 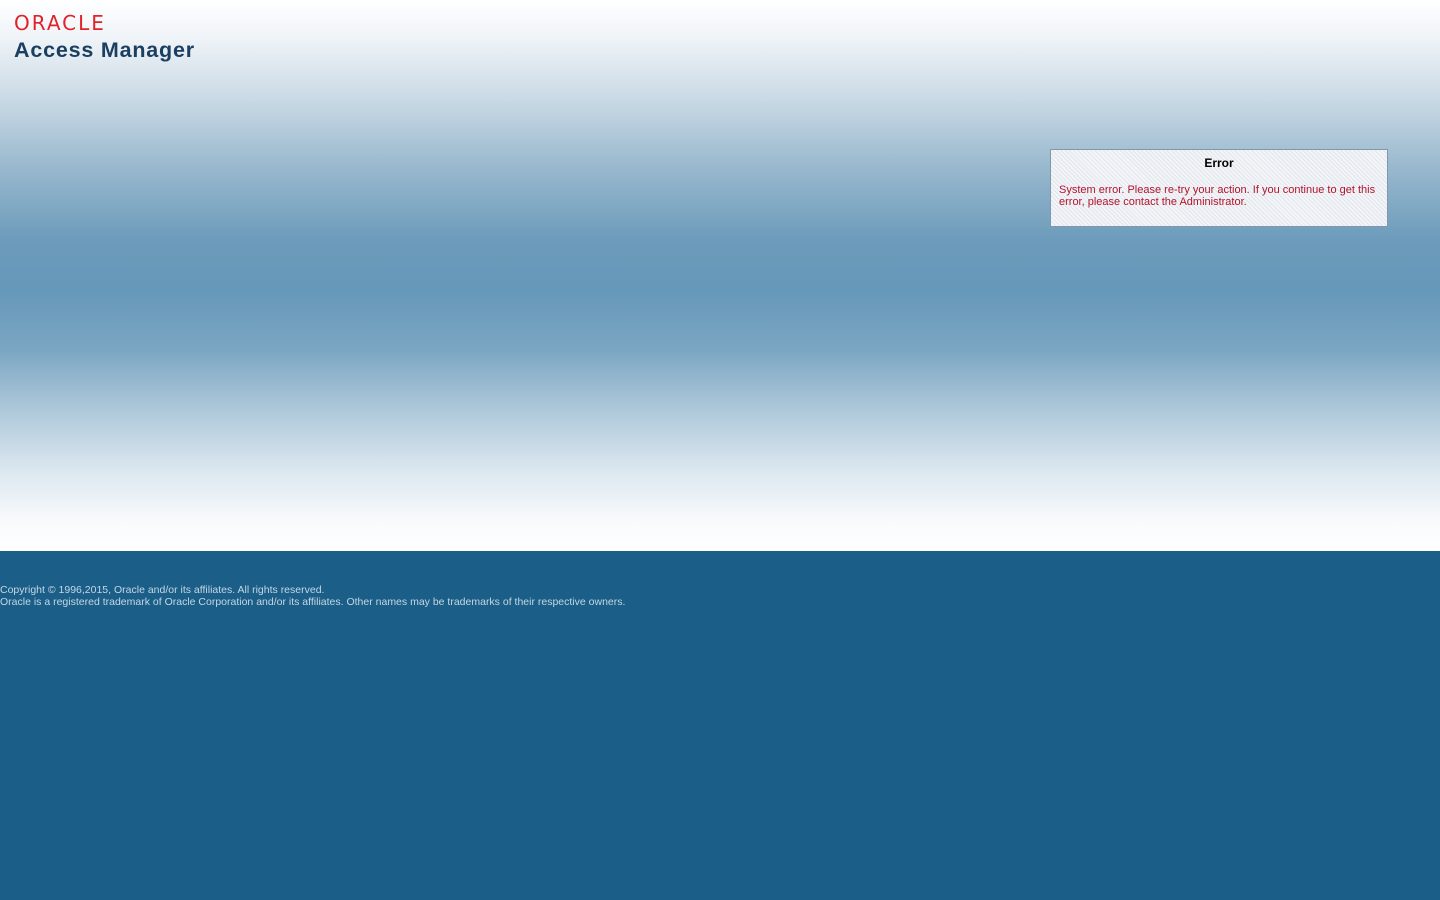 I want to click on product-name: Access Manager, so click(x=104, y=50).